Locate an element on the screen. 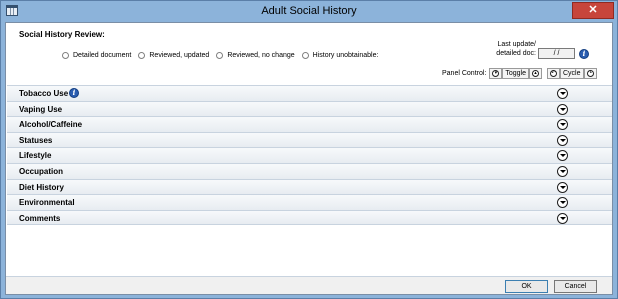 The image size is (618, 299). section-alcohol-caffeine: Alcohol/Caffeine is located at coordinates (309, 124).